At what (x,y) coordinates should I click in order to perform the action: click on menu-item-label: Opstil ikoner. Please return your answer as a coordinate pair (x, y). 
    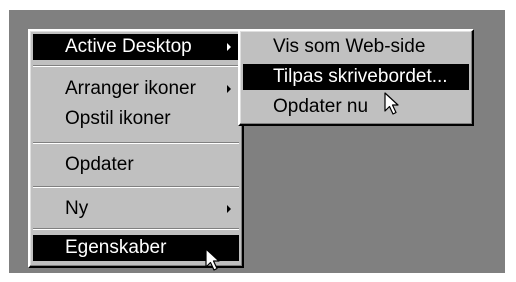
    Looking at the image, I should click on (118, 118).